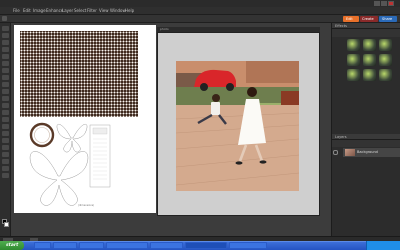  I want to click on system-tray, so click(383, 245).